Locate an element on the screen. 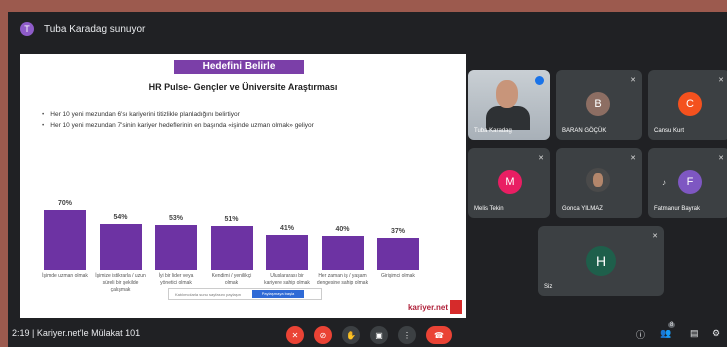 This screenshot has height=347, width=727. present-button: ▣ is located at coordinates (379, 335).